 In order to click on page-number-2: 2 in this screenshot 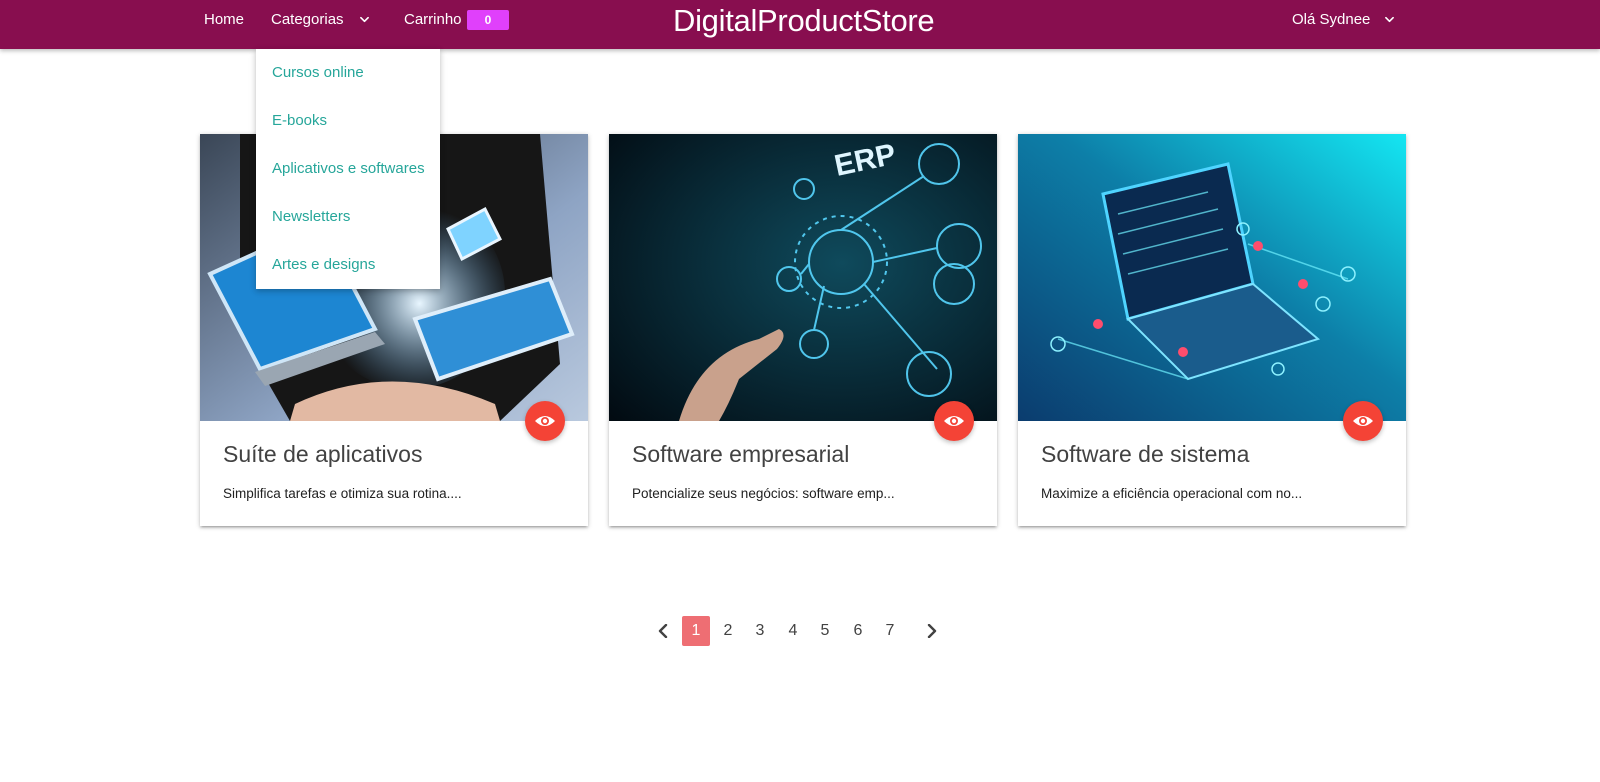, I will do `click(728, 631)`.